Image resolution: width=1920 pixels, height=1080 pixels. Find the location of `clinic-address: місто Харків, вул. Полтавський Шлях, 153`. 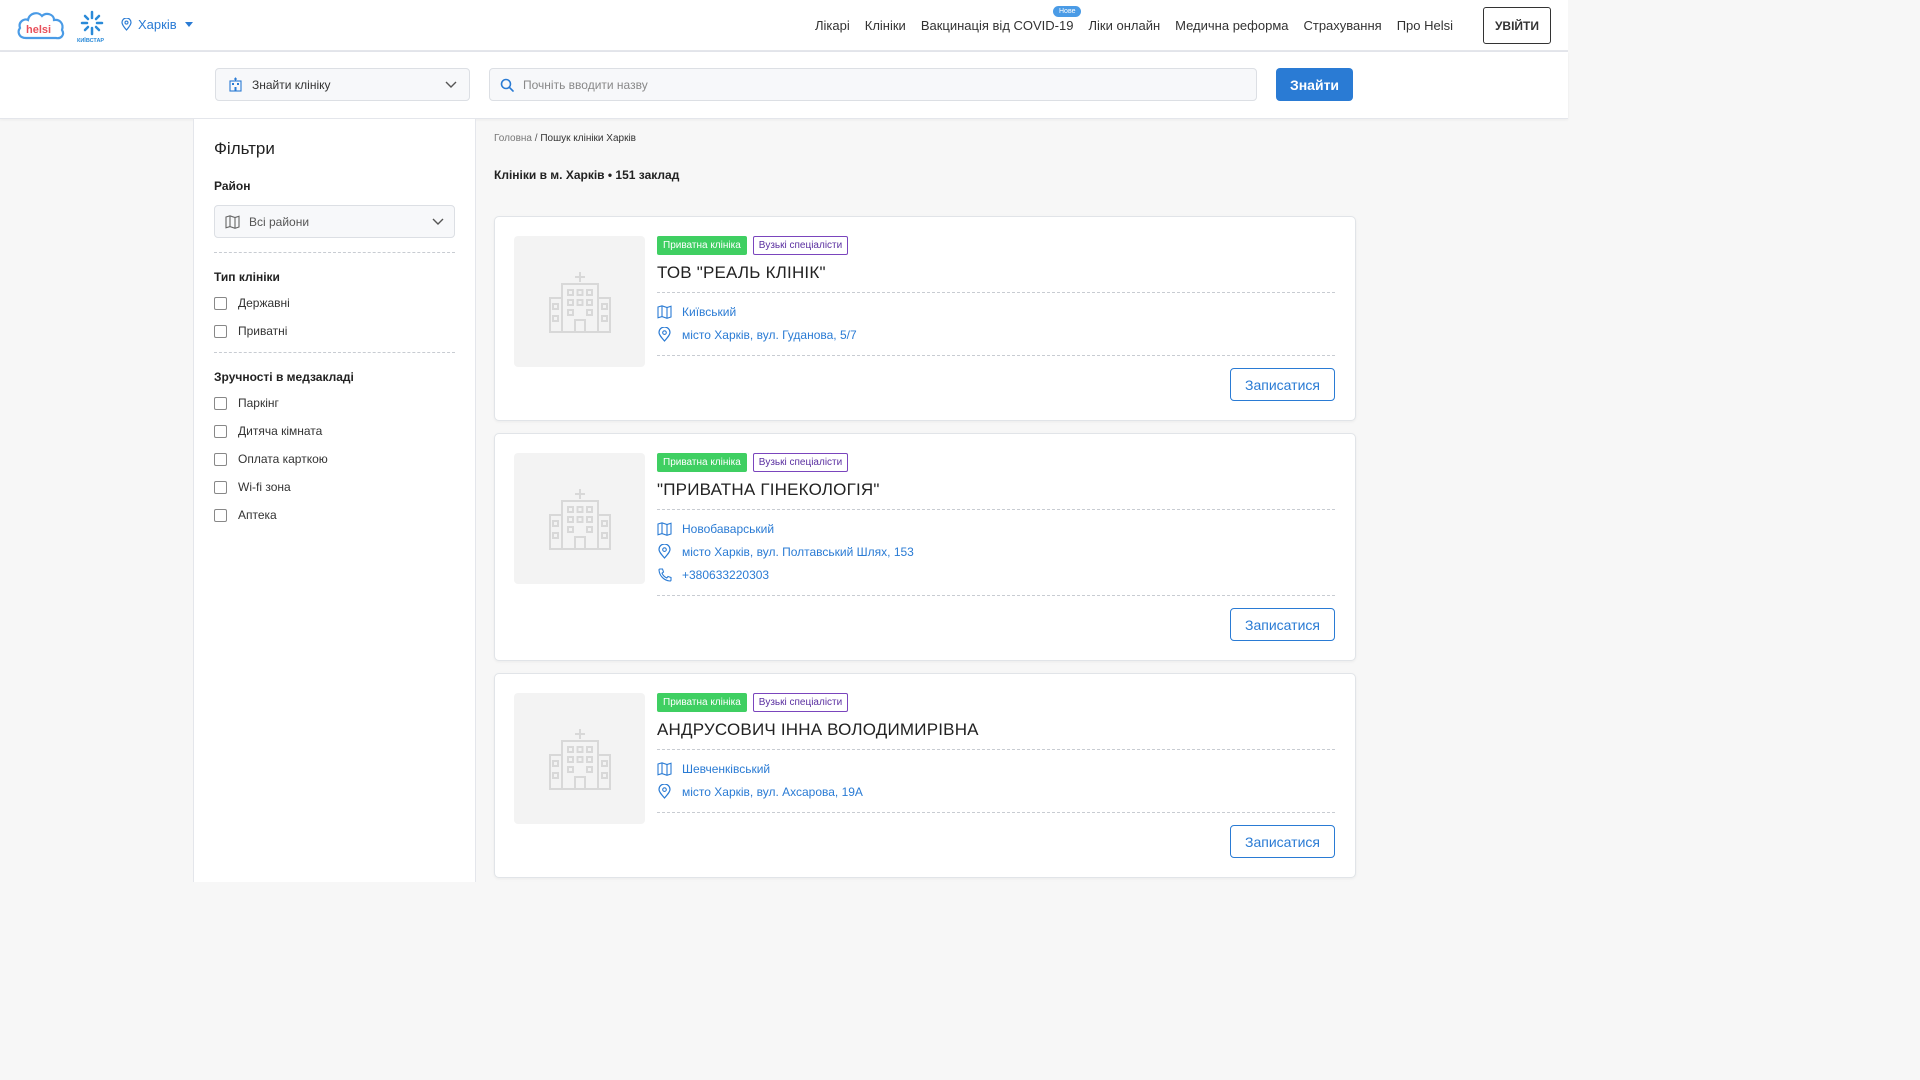

clinic-address: місто Харків, вул. Полтавський Шлях, 153 is located at coordinates (785, 551).